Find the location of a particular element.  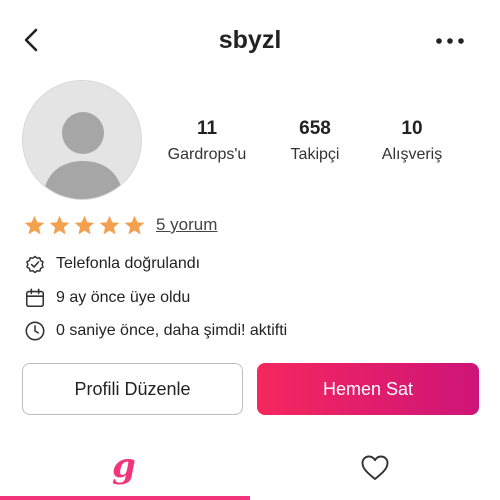

rating-row: 5 yorum is located at coordinates (120, 225).